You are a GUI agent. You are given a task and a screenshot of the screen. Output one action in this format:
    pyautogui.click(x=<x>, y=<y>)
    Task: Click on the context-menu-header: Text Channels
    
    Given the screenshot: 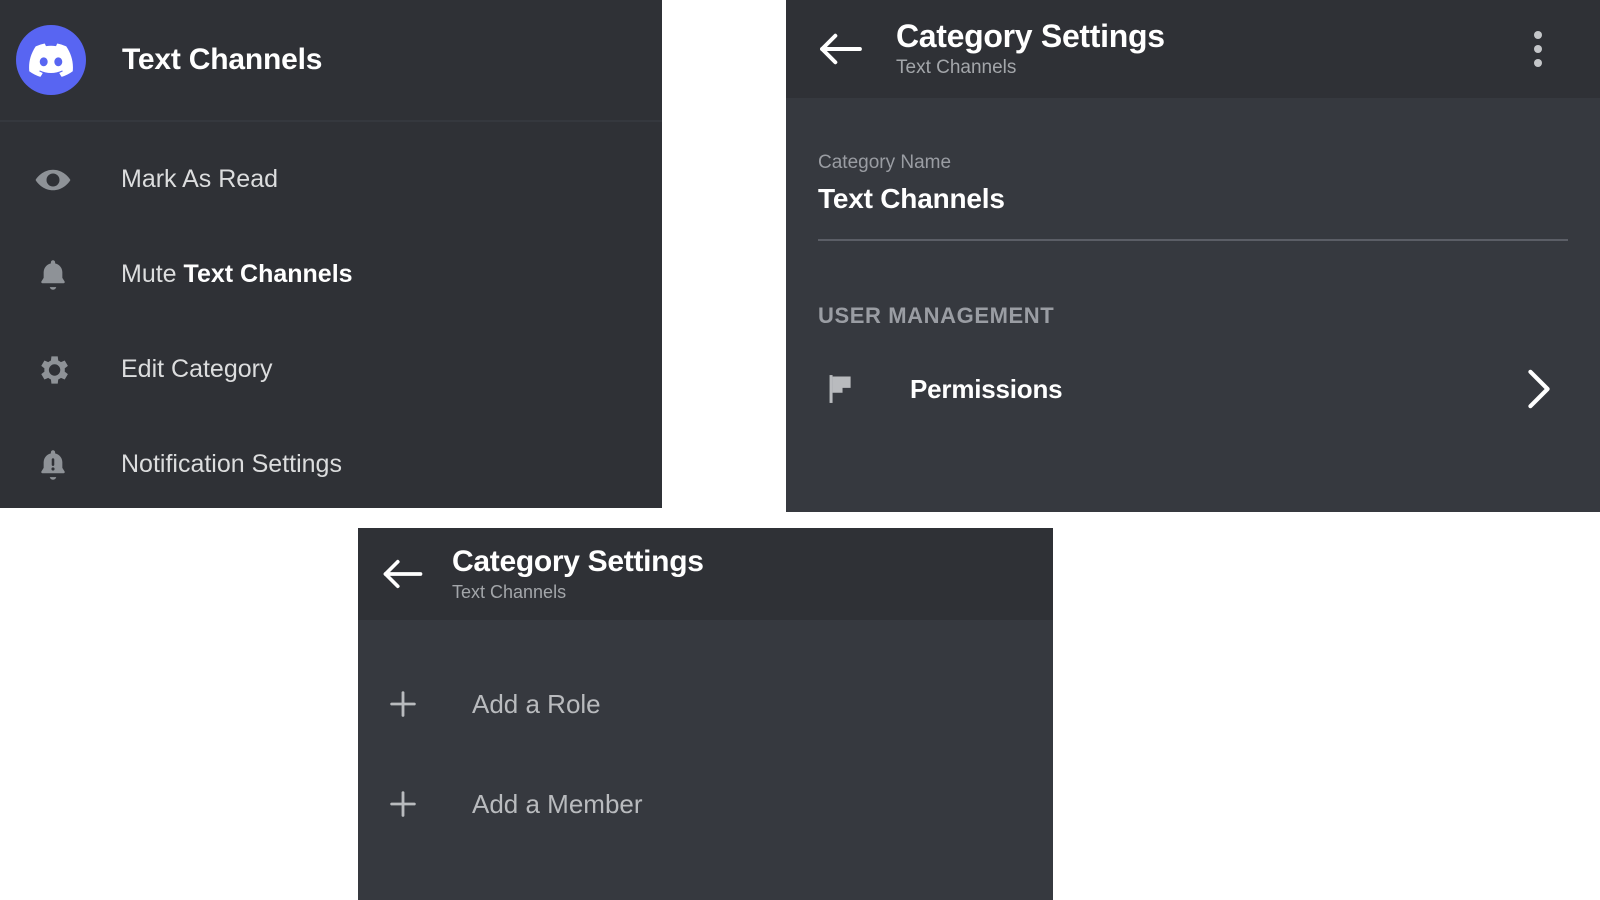 What is the action you would take?
    pyautogui.click(x=331, y=61)
    